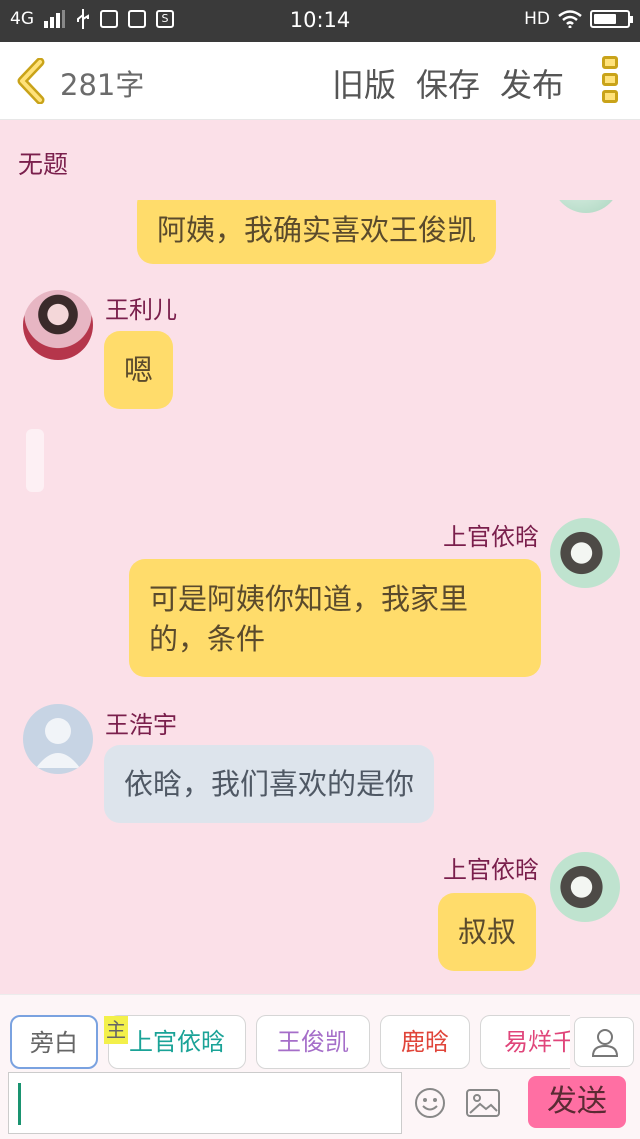  I want to click on message-bubble: 嗯, so click(139, 370).